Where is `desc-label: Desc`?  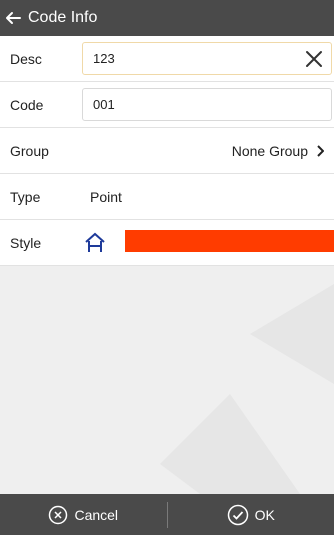 desc-label: Desc is located at coordinates (26, 58).